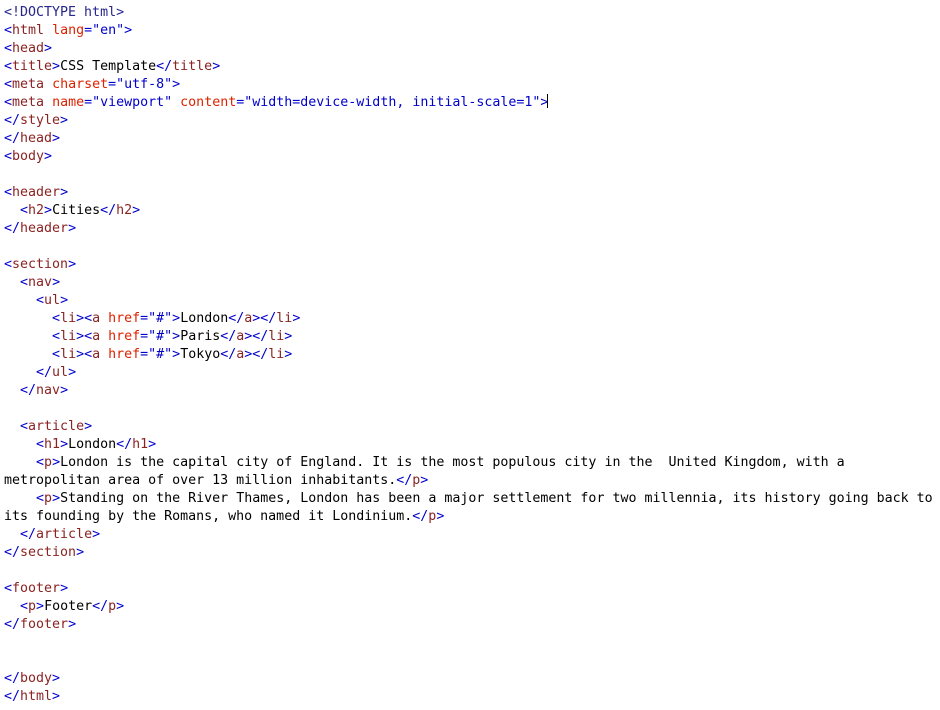  I want to click on code-token-tag: nav, so click(48, 390).